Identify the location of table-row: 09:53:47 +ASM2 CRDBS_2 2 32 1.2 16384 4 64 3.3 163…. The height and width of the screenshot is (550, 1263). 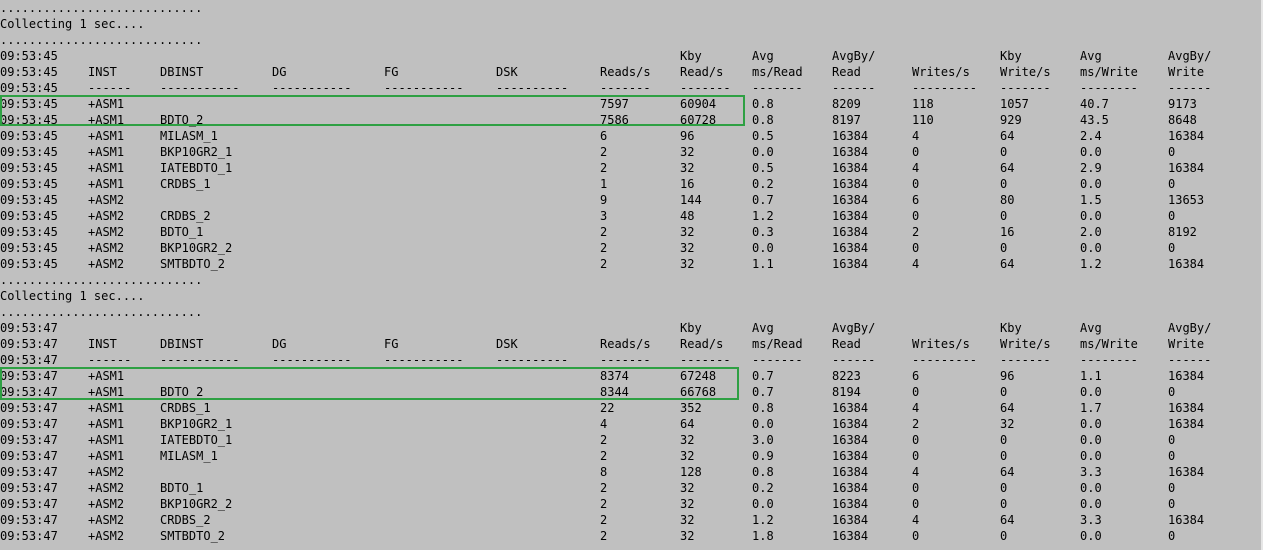
(631, 520).